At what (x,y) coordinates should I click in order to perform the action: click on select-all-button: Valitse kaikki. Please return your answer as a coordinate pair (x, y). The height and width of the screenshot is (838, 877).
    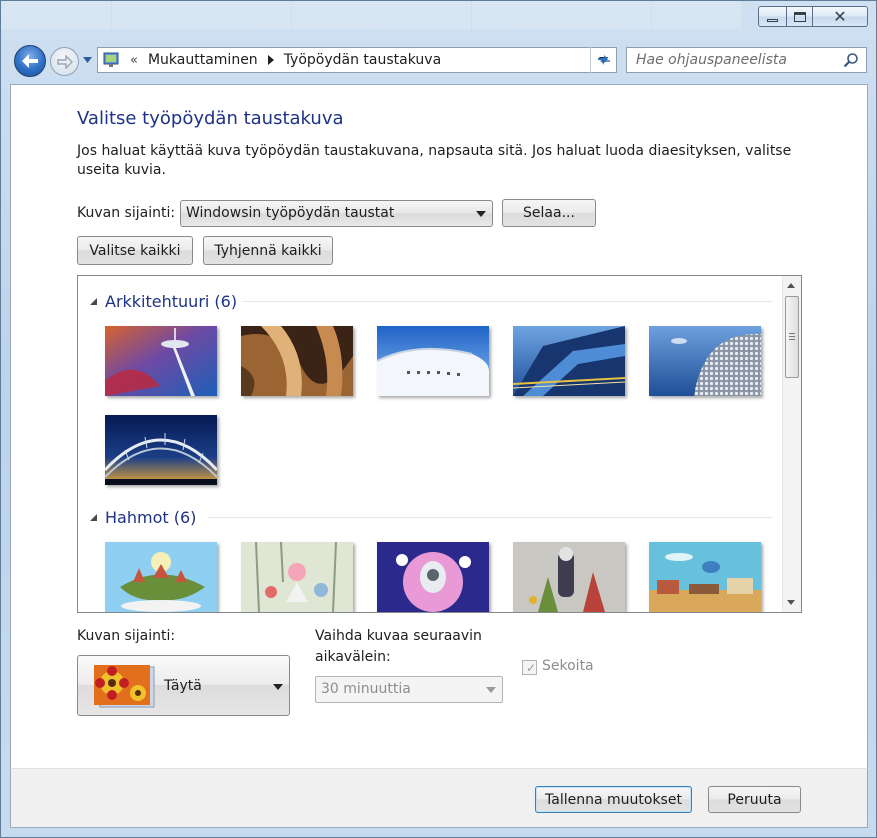
    Looking at the image, I should click on (135, 250).